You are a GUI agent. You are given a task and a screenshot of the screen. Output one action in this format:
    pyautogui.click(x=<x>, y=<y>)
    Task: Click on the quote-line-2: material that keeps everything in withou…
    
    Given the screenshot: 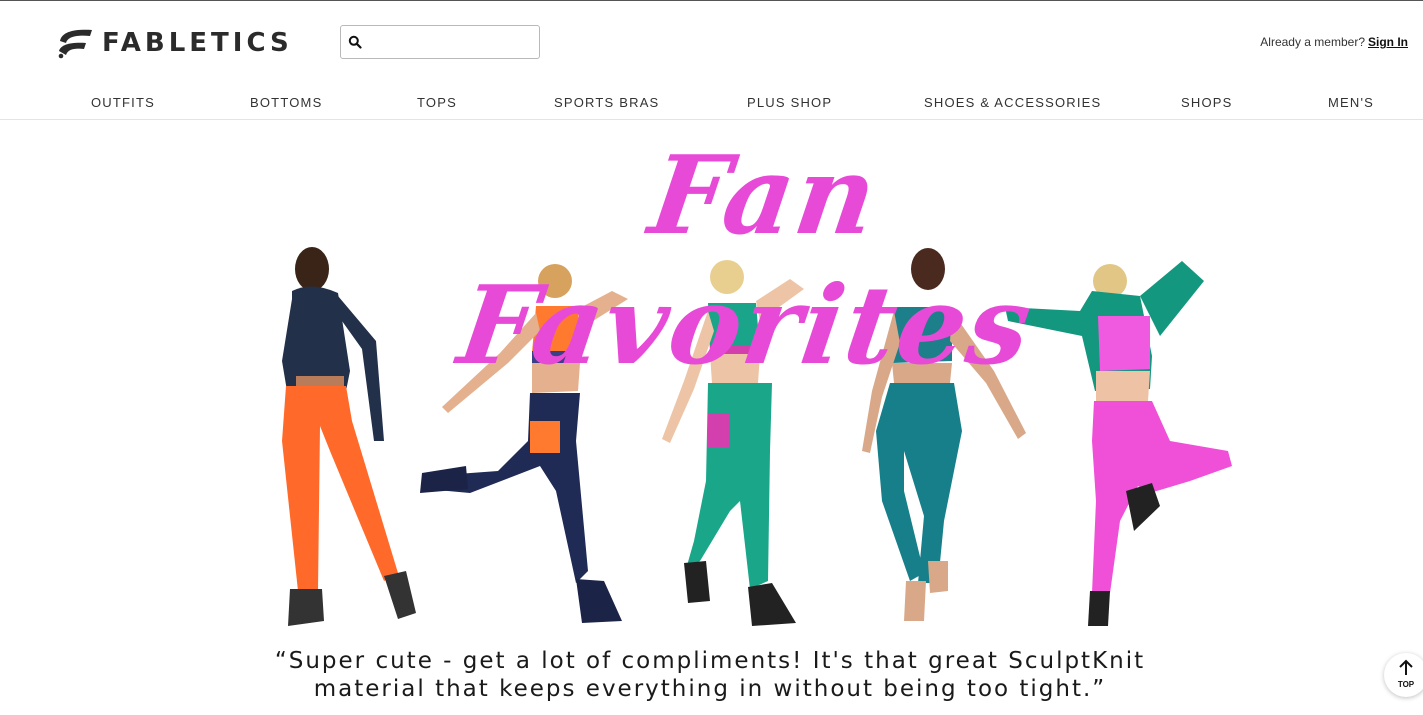 What is the action you would take?
    pyautogui.click(x=710, y=689)
    